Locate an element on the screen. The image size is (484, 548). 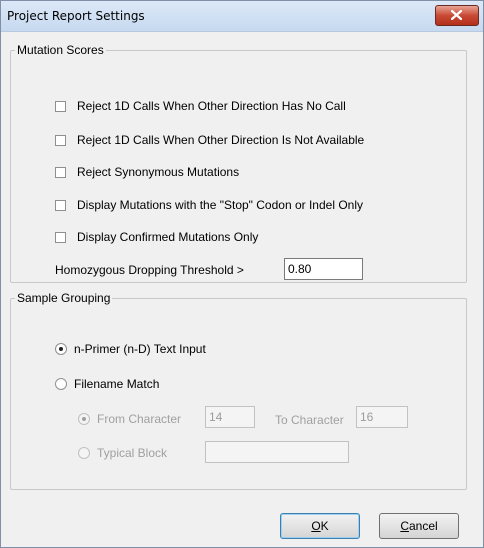
reject-synonymous-checkbox is located at coordinates (60, 172).